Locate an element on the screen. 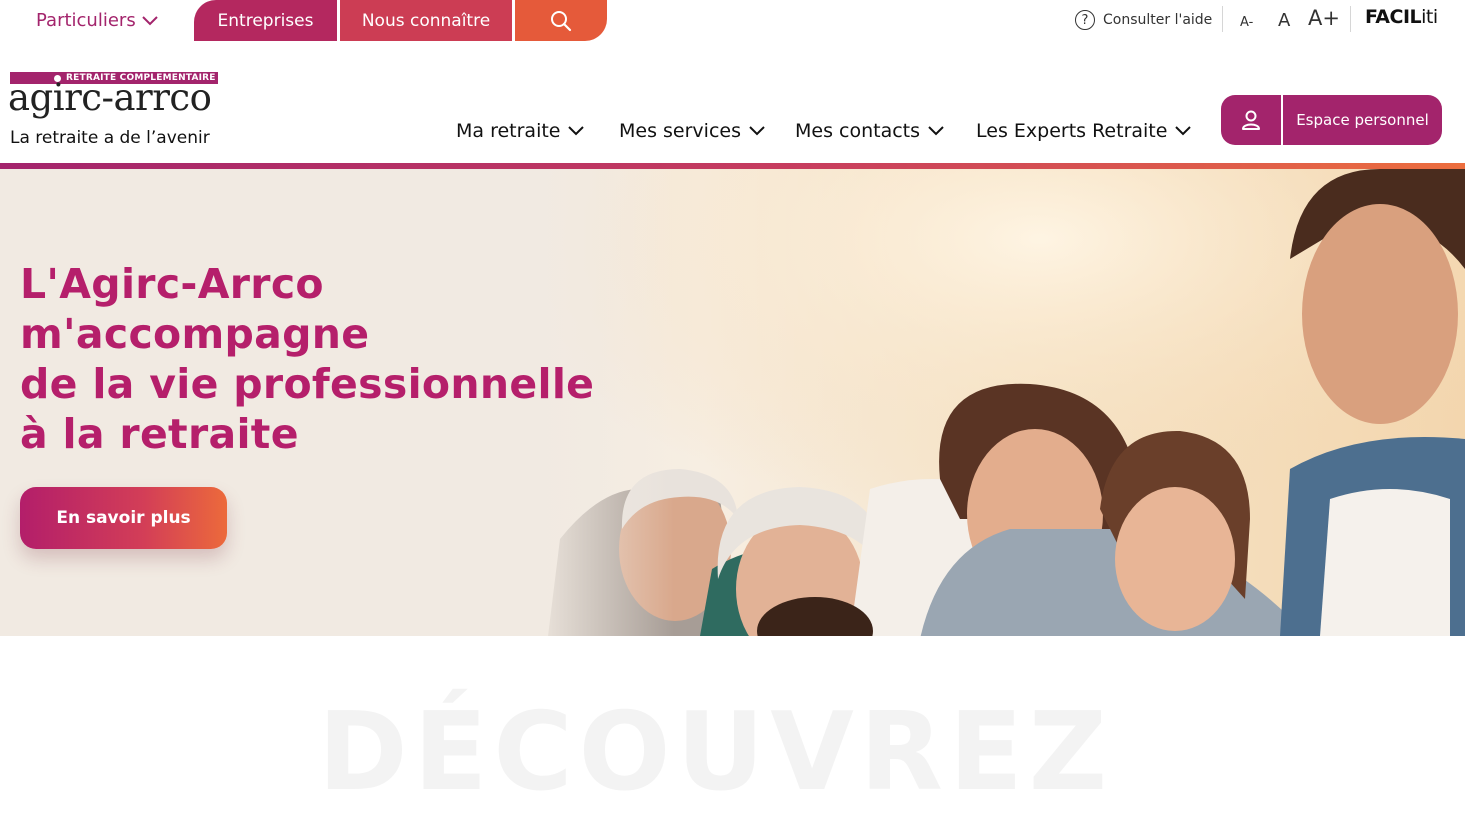 Image resolution: width=1465 pixels, height=815 pixels. search-icon is located at coordinates (561, 20).